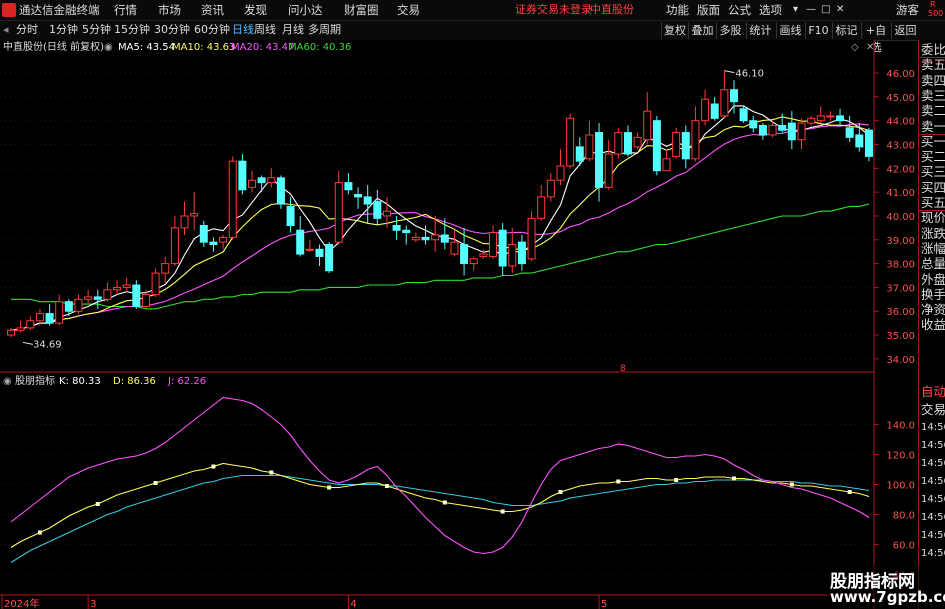 Image resolution: width=945 pixels, height=609 pixels. Describe the element at coordinates (604, 604) in the screenshot. I see `date-axis-label: 5` at that location.